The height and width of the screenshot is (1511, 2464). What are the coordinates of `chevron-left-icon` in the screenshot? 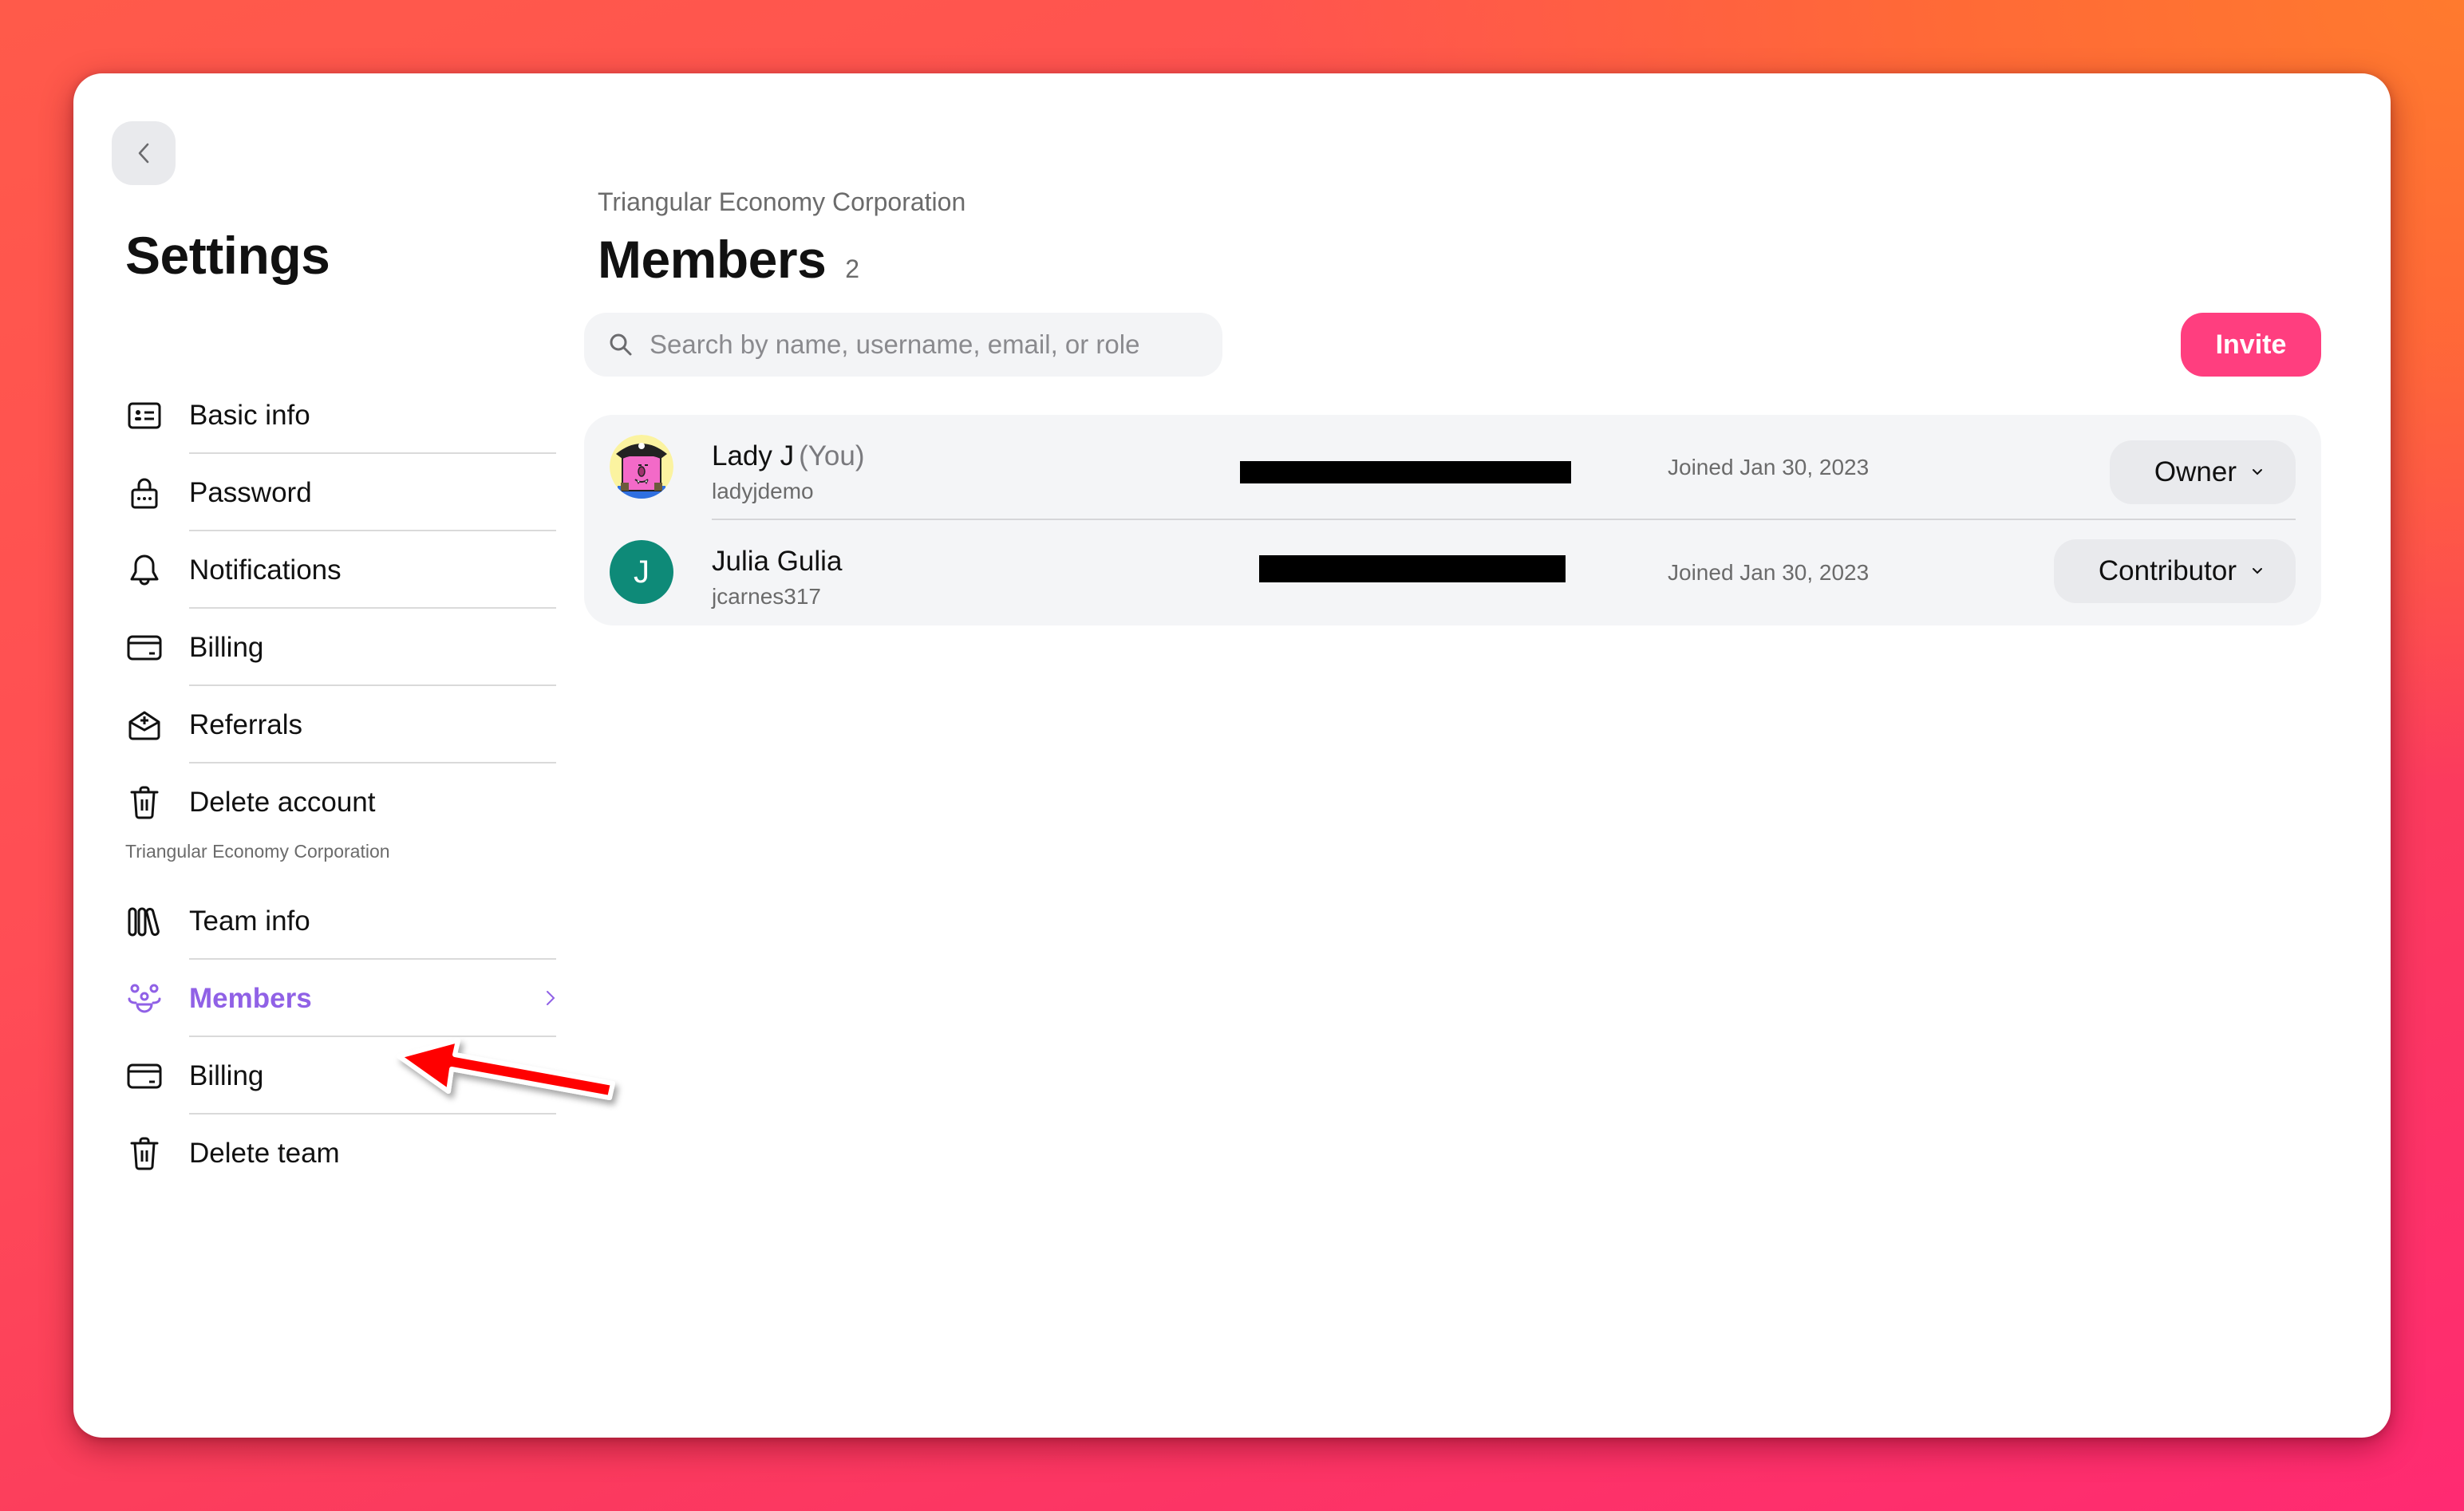 It's located at (143, 153).